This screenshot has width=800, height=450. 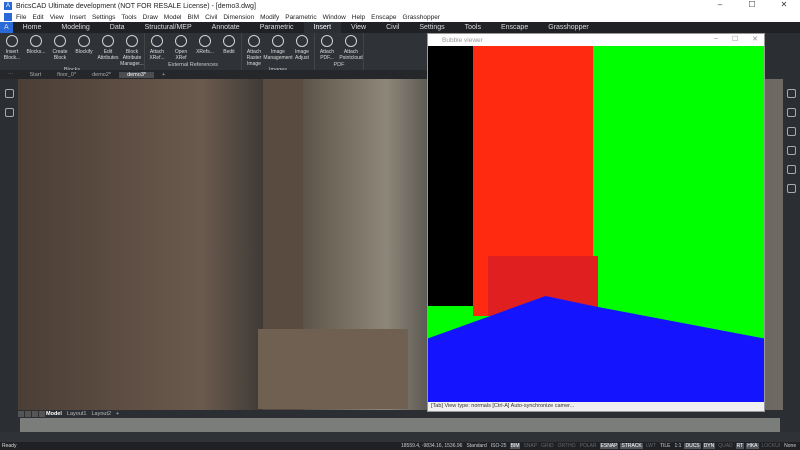 I want to click on tab-modeling: Modeling, so click(x=75, y=27).